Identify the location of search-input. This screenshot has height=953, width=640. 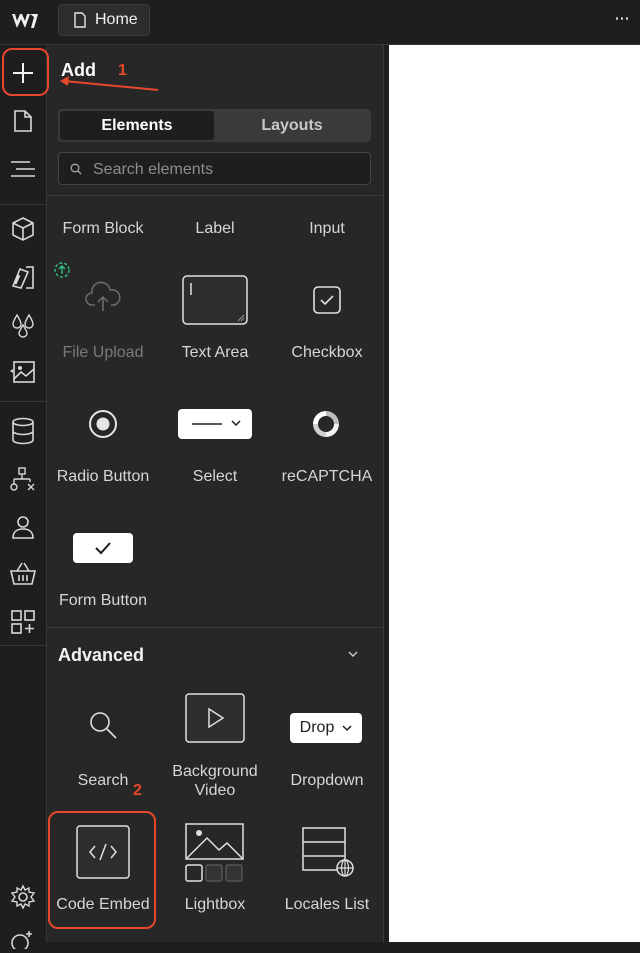
(228, 170).